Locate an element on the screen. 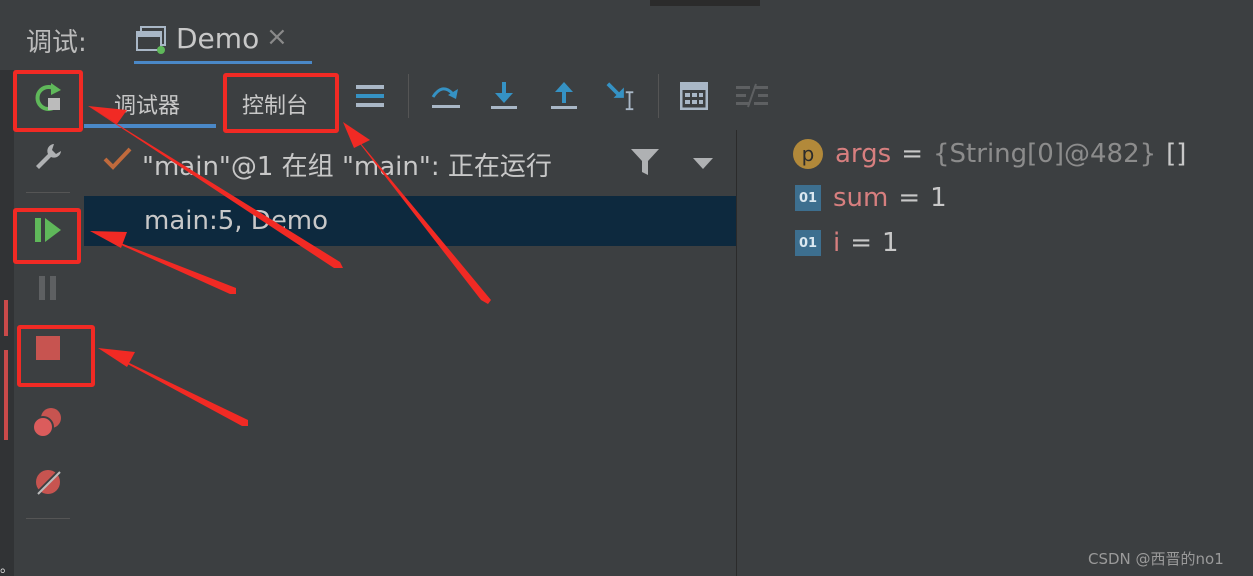 This screenshot has height=576, width=1253. close-icon: × is located at coordinates (277, 37).